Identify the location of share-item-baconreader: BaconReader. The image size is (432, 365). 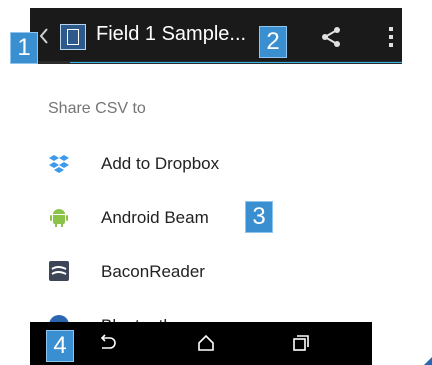
(198, 272).